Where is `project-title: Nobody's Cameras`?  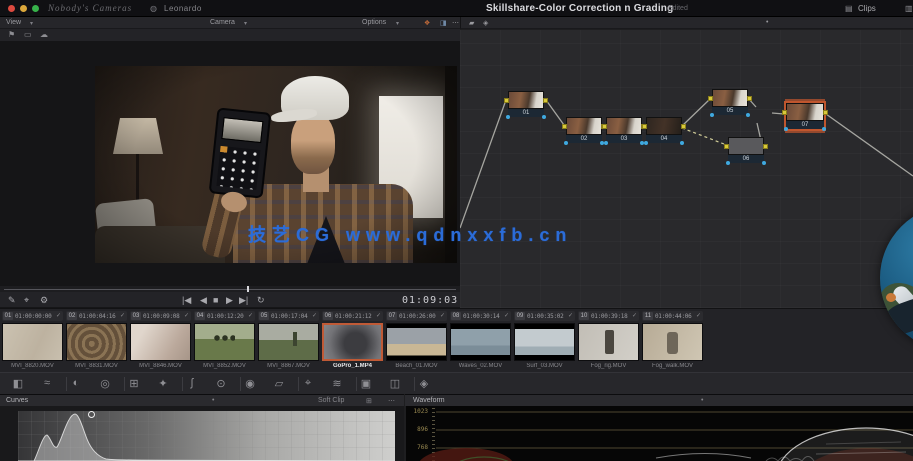
project-title: Nobody's Cameras is located at coordinates (90, 8).